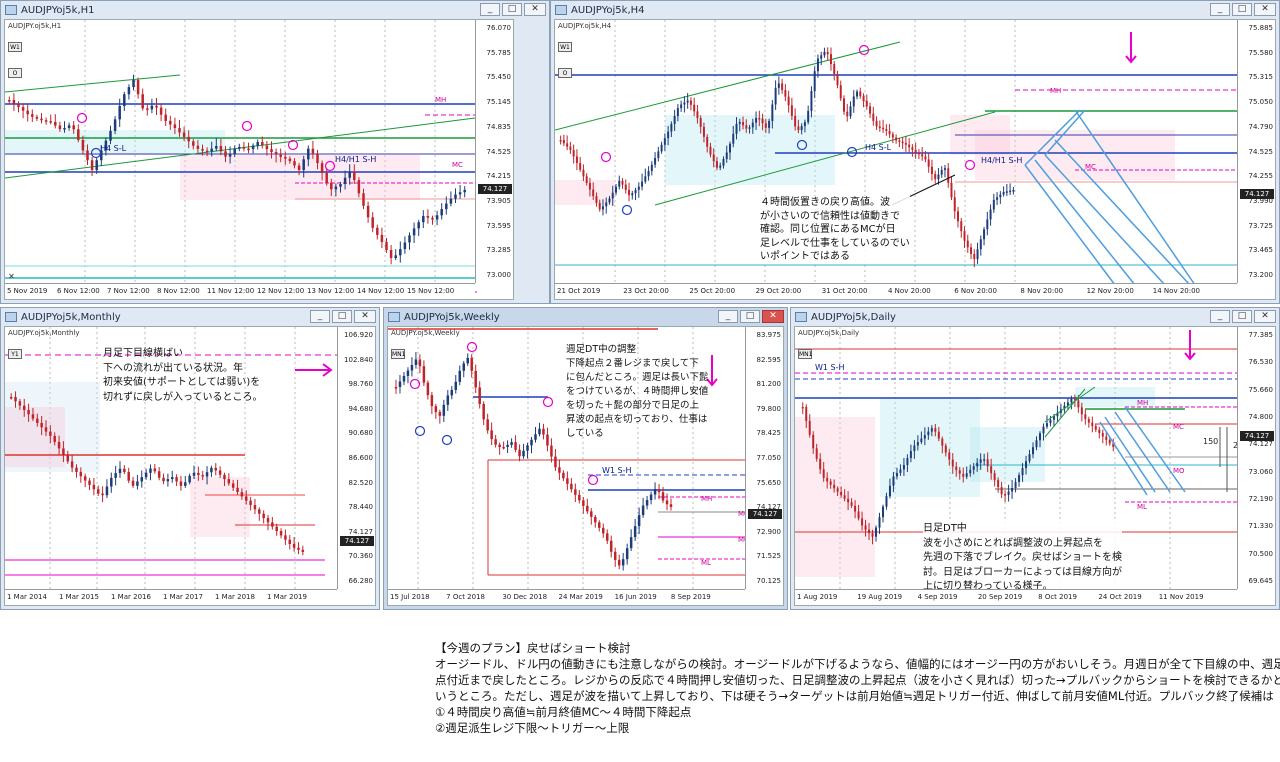 The height and width of the screenshot is (762, 1280). I want to click on title-bar: AUDJPYoj5k,Daily _ □ ✕, so click(1035, 317).